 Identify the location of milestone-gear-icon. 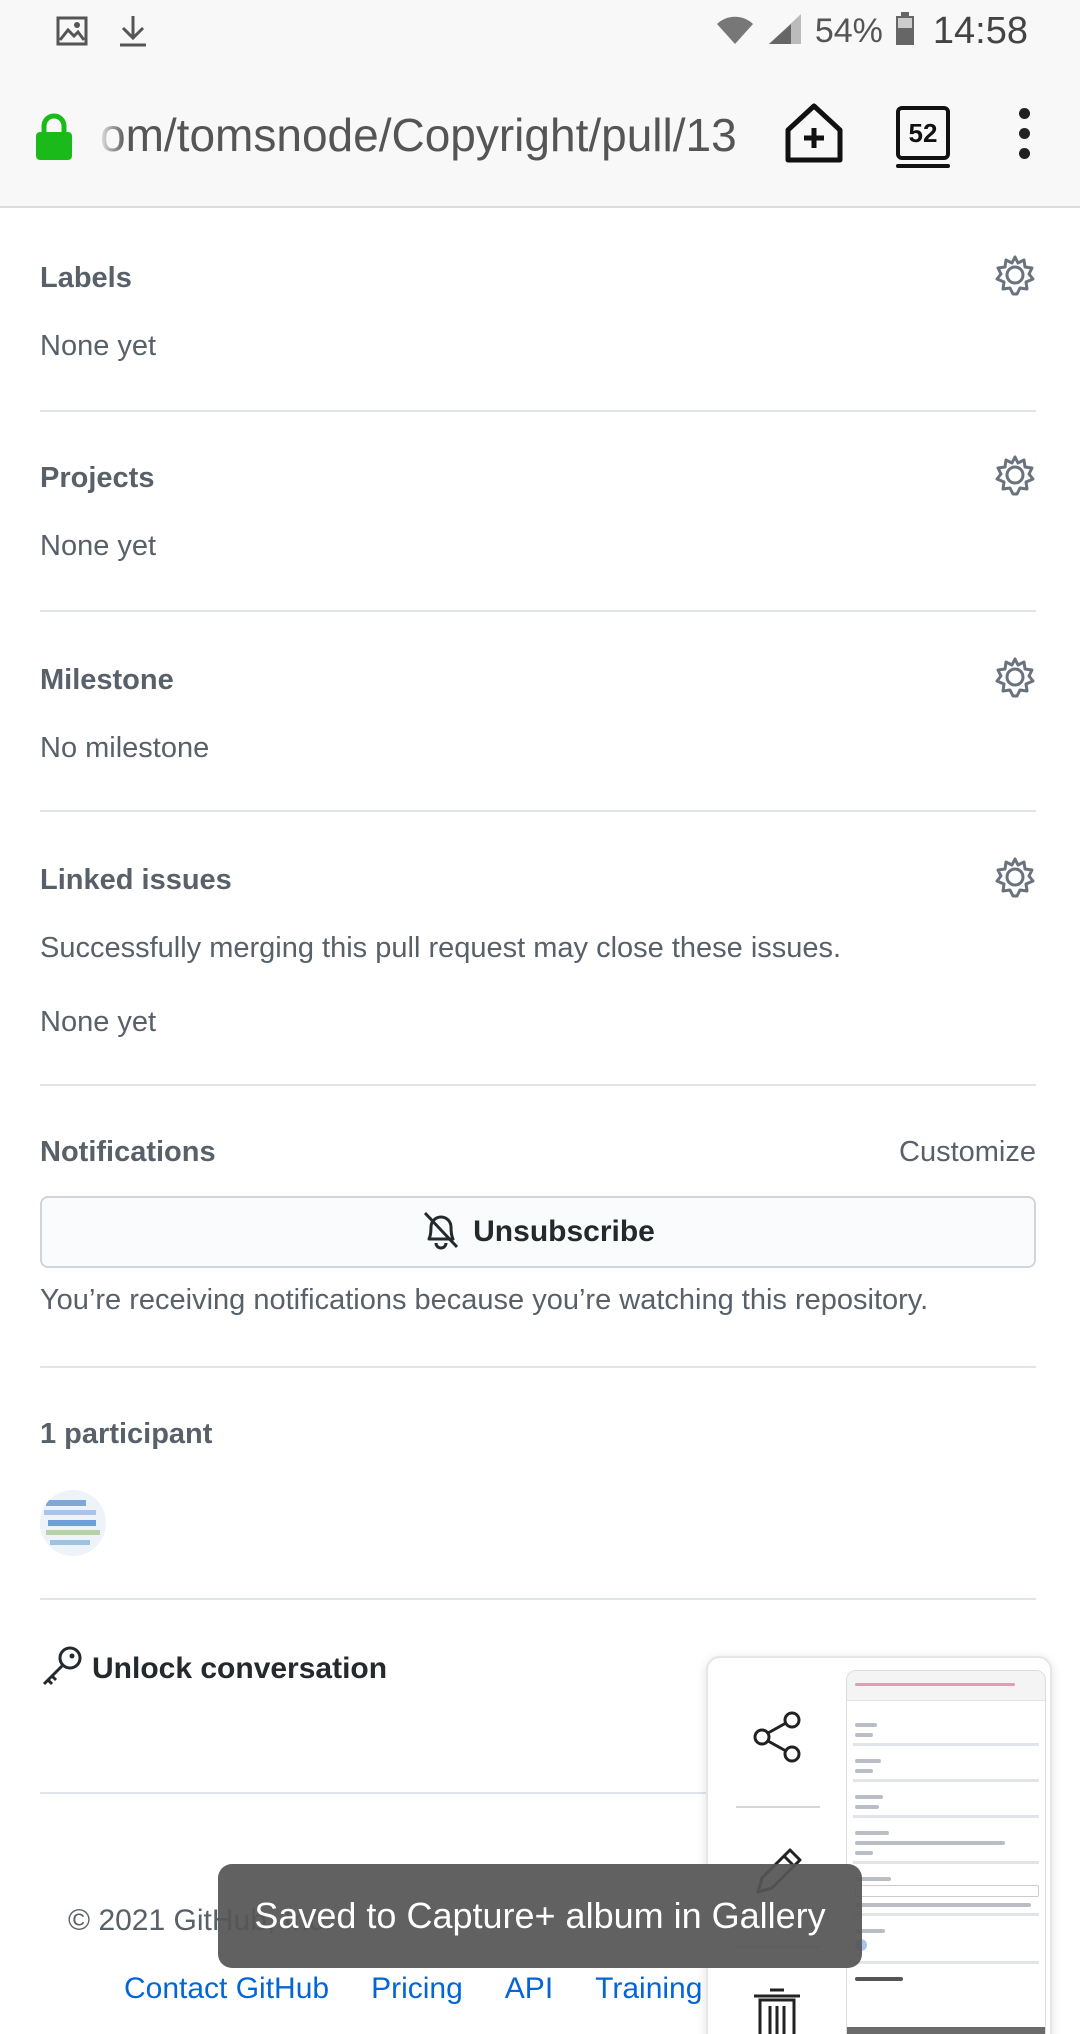
(1015, 679).